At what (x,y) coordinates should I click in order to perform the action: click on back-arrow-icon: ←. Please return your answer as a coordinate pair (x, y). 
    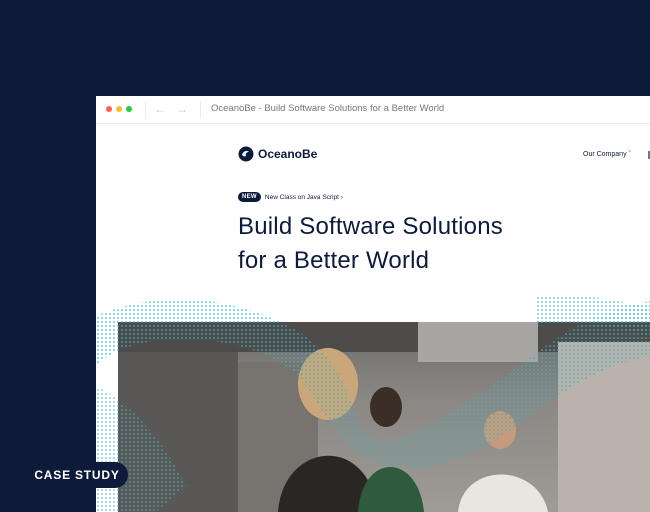
    Looking at the image, I should click on (160, 109).